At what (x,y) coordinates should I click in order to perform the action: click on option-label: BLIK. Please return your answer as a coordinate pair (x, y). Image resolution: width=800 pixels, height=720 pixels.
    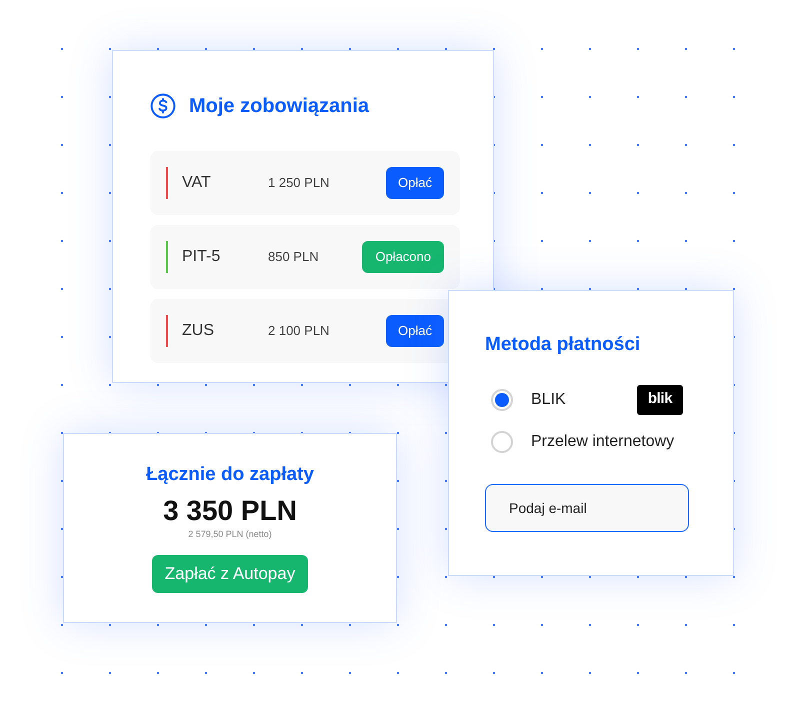
    Looking at the image, I should click on (548, 400).